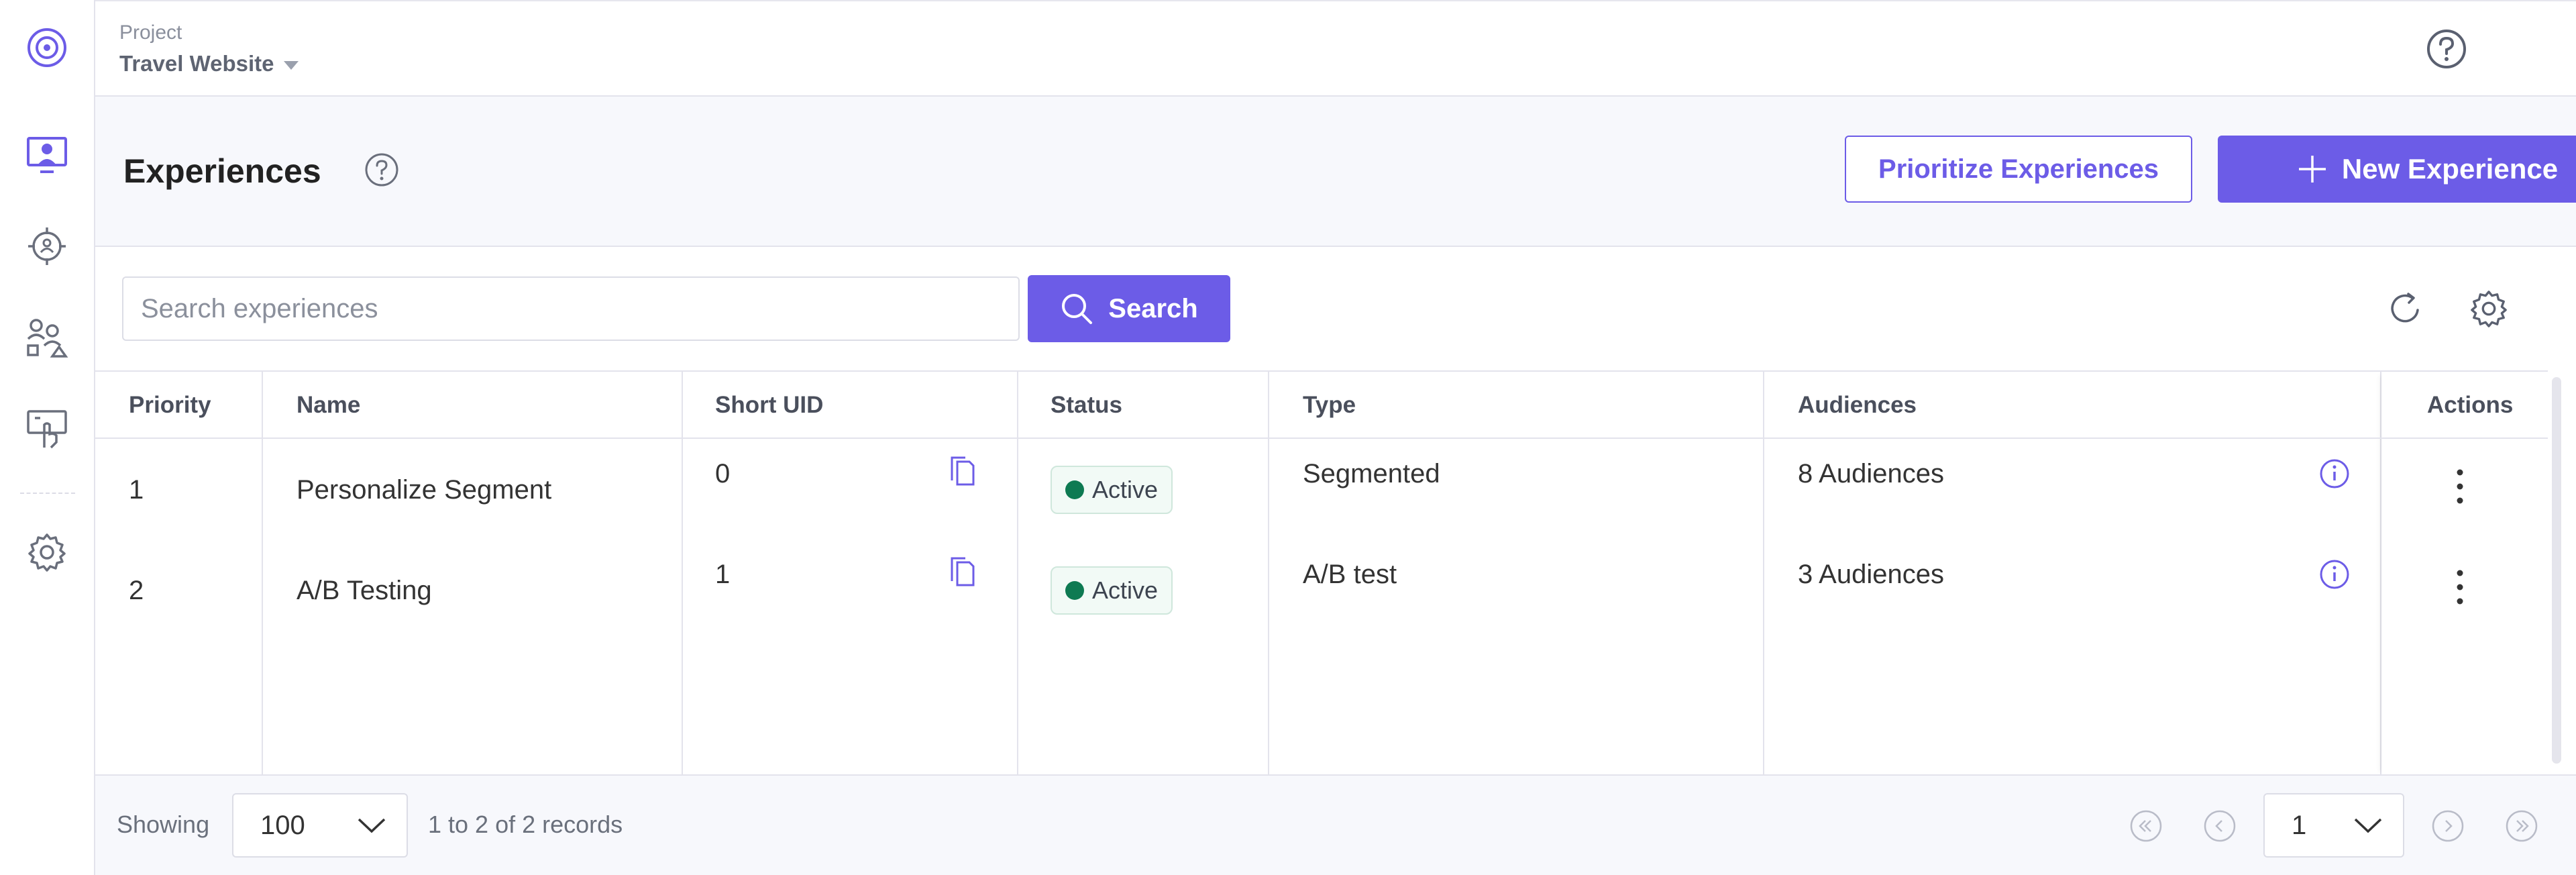  I want to click on column-header-actions: Actions, so click(2470, 405).